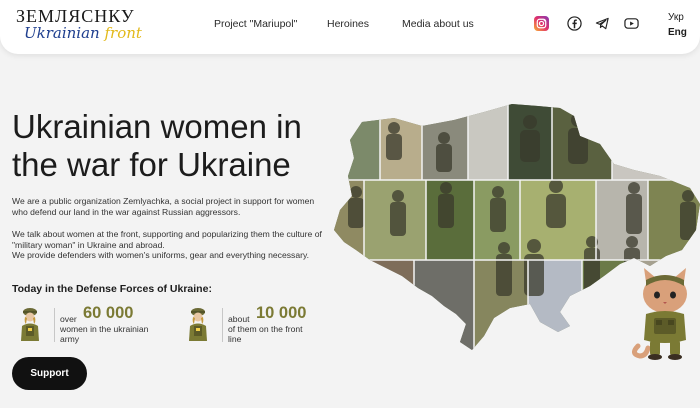 The image size is (700, 408). I want to click on telegram-icon, so click(602, 23).